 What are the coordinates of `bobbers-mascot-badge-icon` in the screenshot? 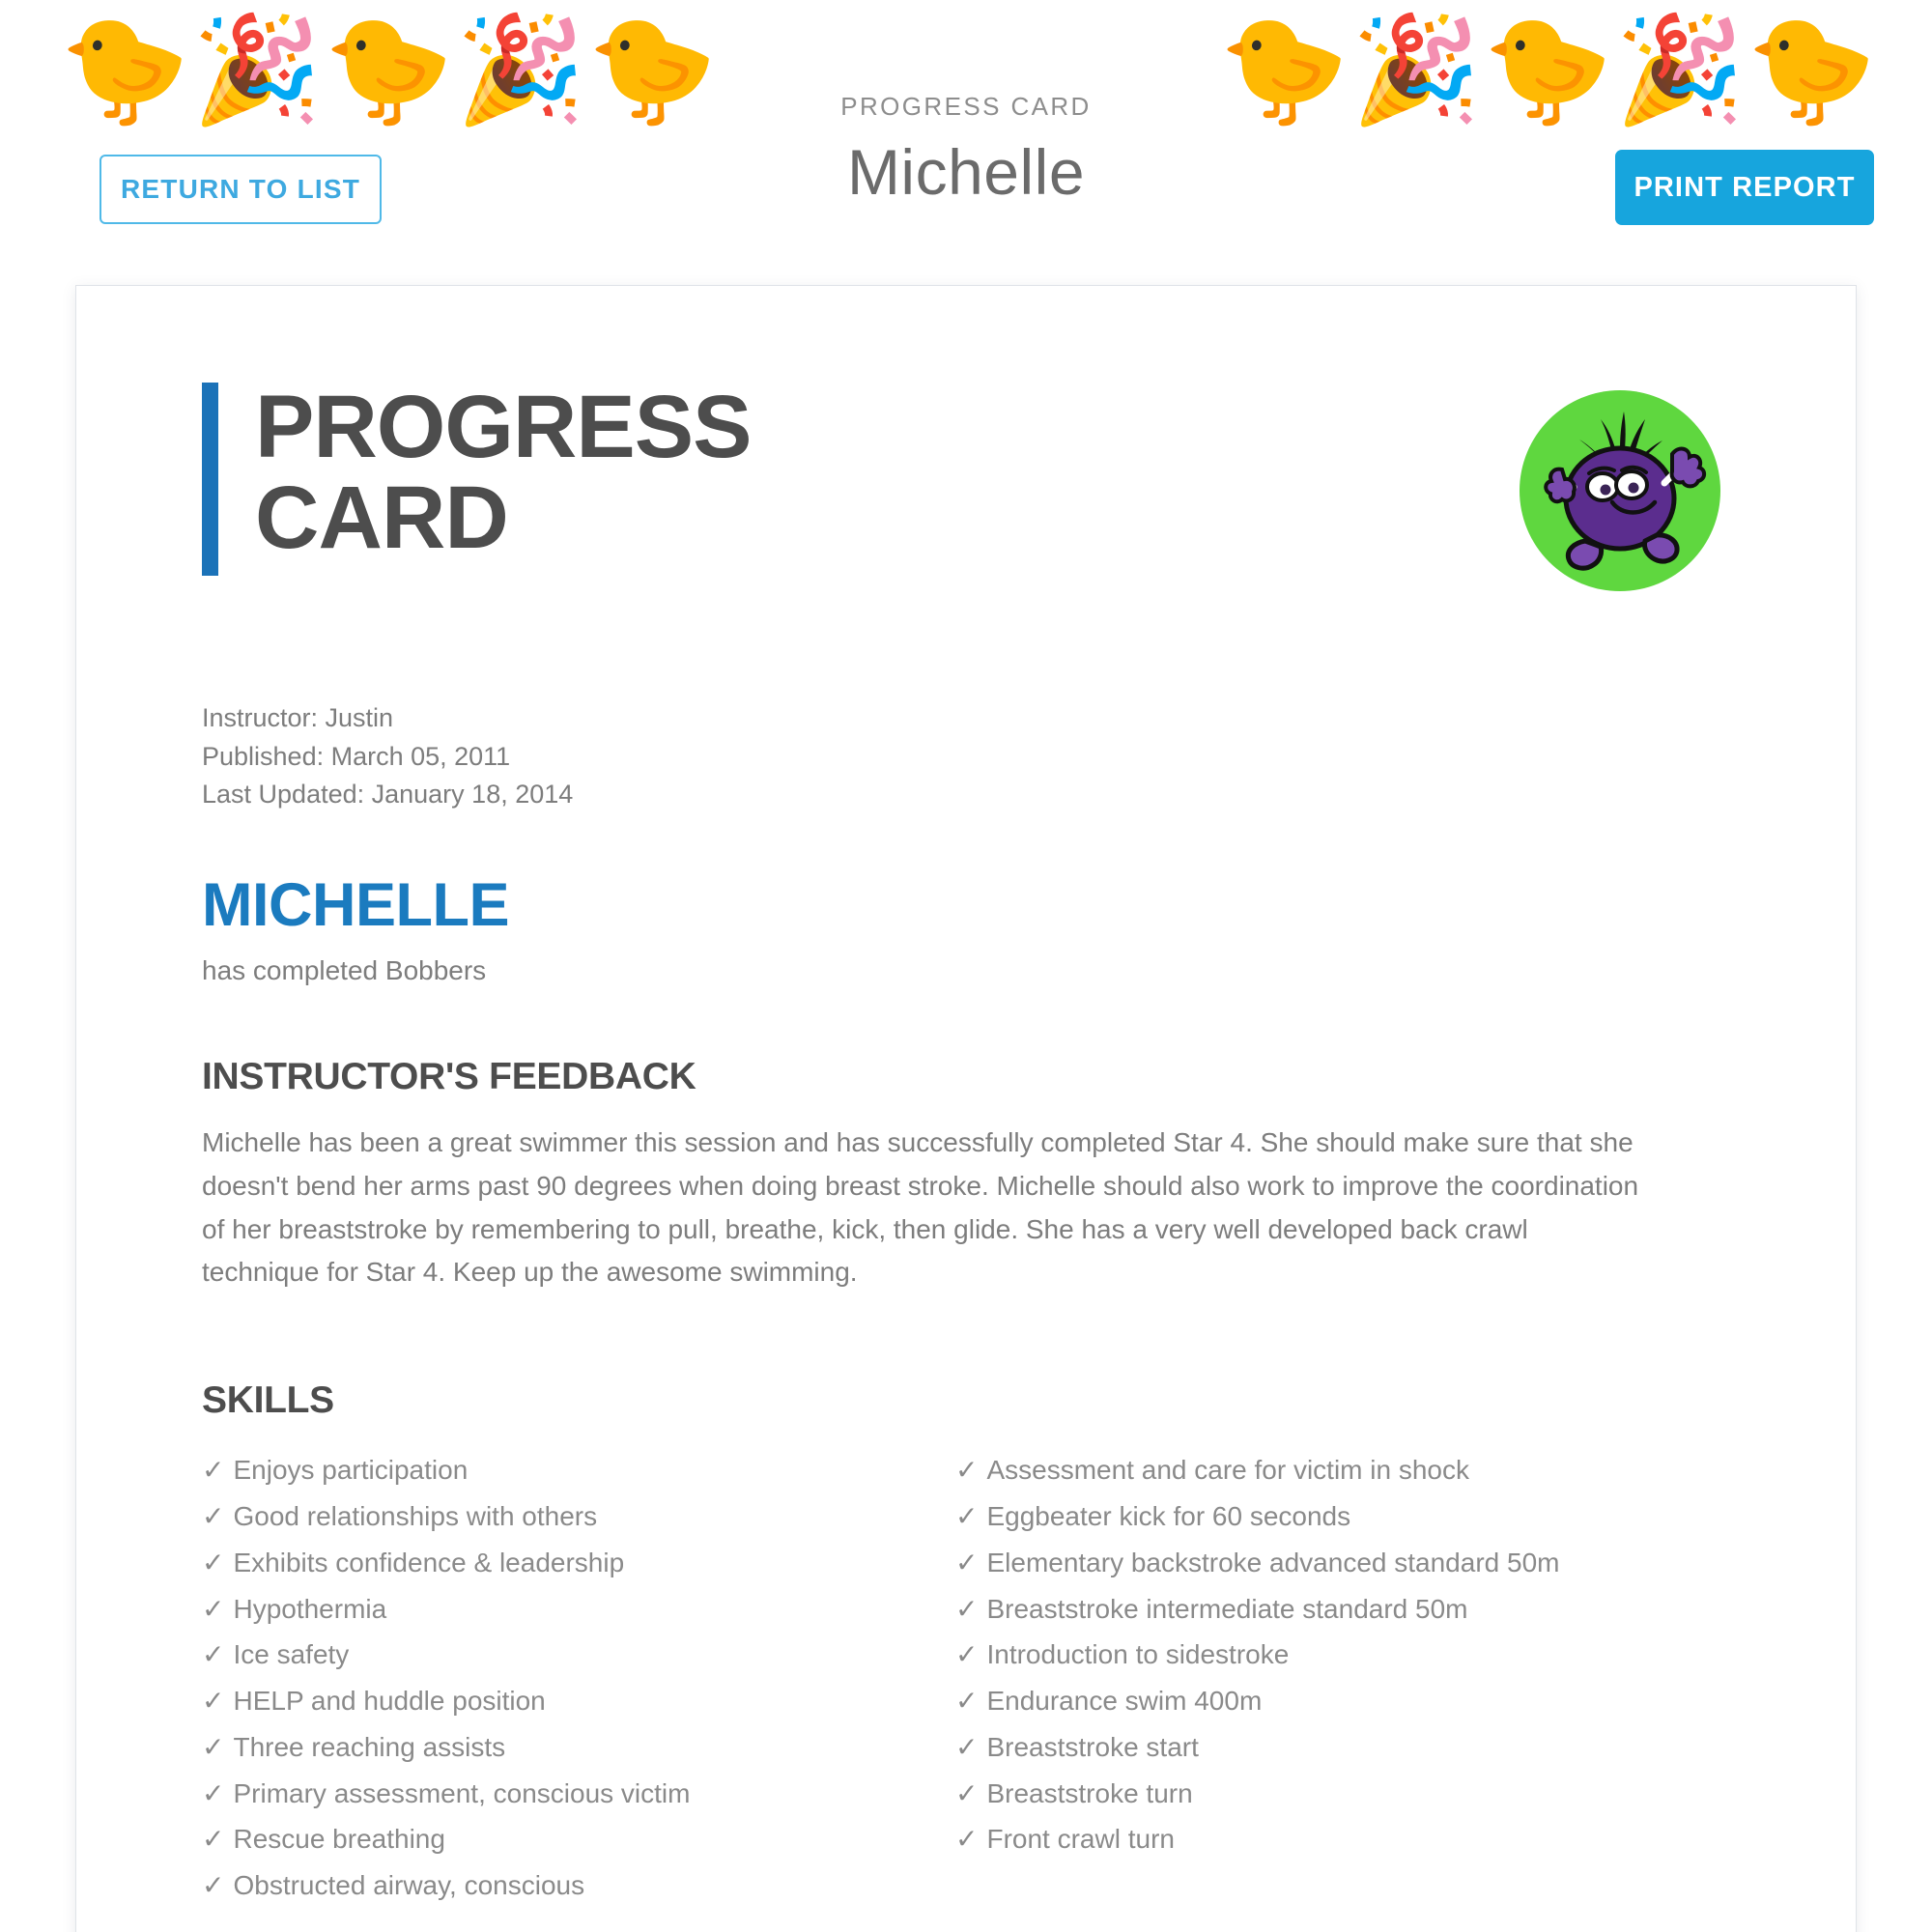 It's located at (1620, 490).